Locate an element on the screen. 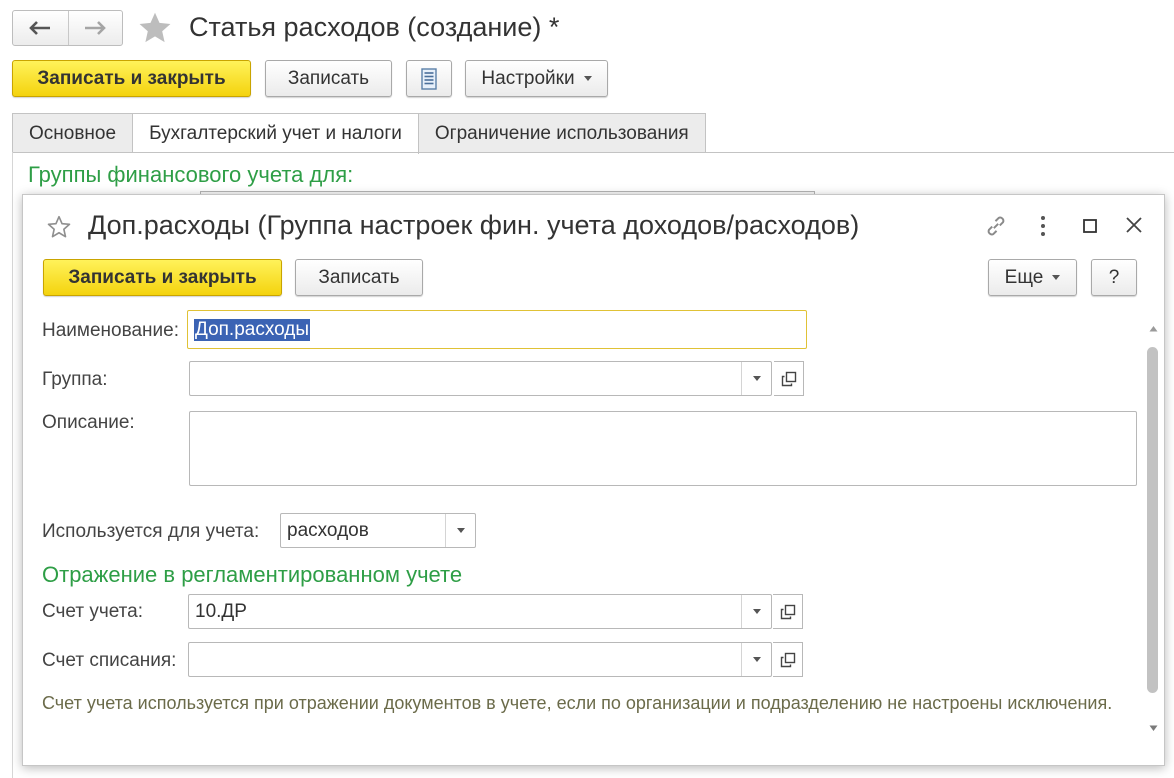 This screenshot has height=778, width=1174. report-list-button is located at coordinates (429, 78).